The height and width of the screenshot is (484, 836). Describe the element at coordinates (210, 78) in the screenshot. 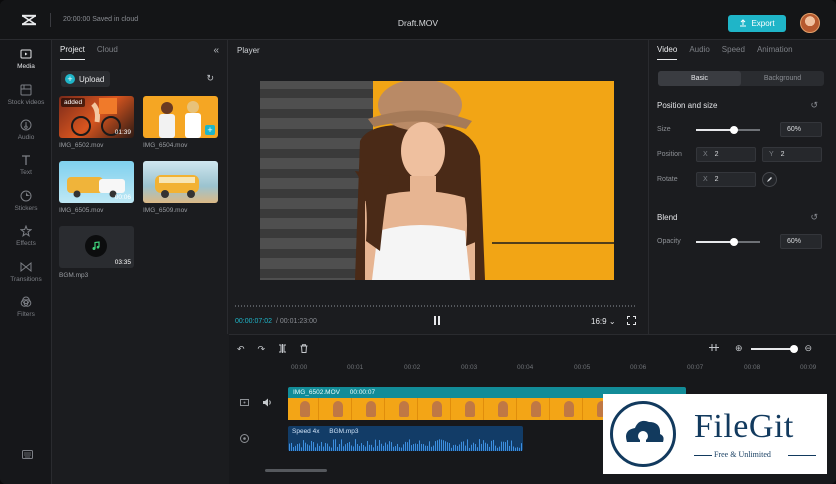

I see `refresh-icon: ↻` at that location.